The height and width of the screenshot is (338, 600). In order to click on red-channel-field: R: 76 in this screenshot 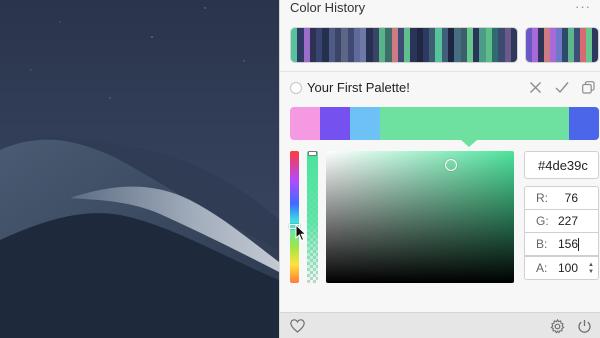, I will do `click(561, 198)`.